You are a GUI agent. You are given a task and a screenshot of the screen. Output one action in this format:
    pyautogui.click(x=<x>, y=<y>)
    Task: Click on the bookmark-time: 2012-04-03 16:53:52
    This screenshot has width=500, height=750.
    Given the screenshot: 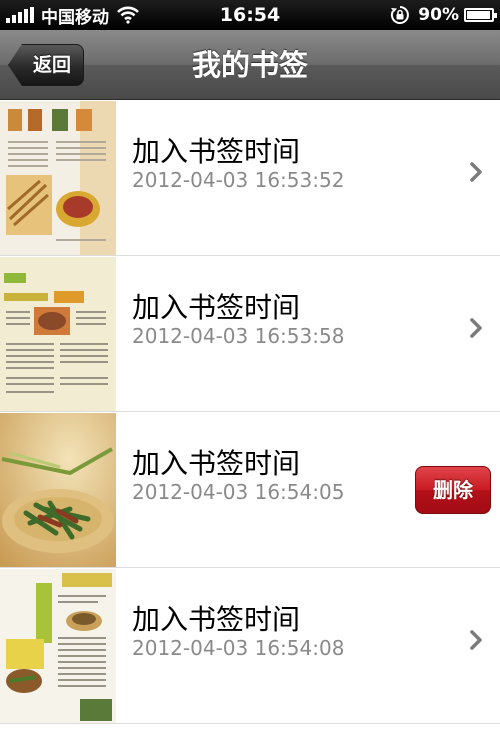 What is the action you would take?
    pyautogui.click(x=238, y=180)
    